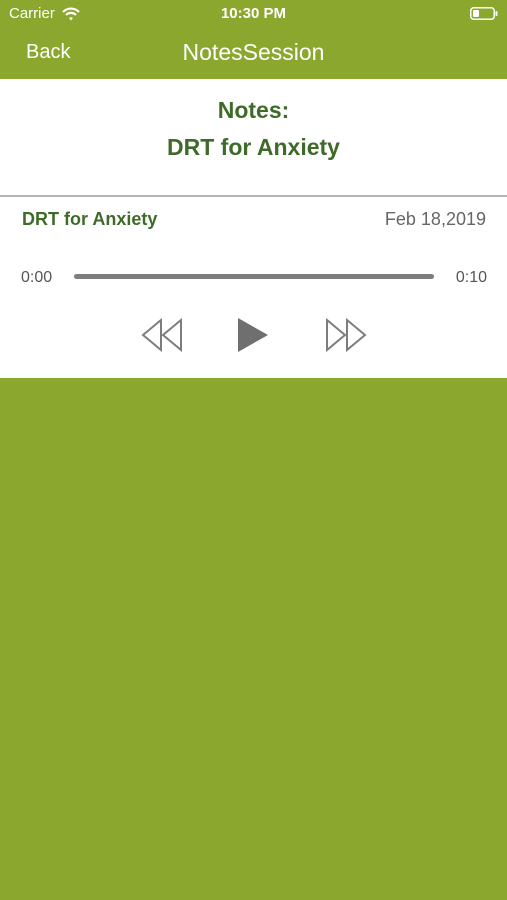 This screenshot has height=900, width=507. I want to click on fast-forward-icon, so click(346, 335).